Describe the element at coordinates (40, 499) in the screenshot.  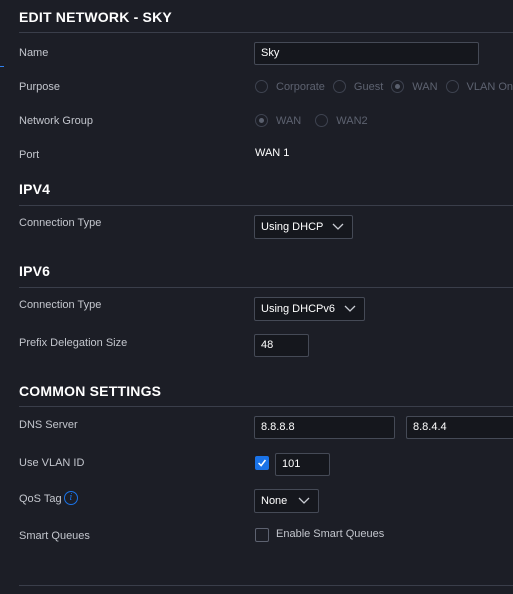
I see `qos-tag-label: QoS Tag` at that location.